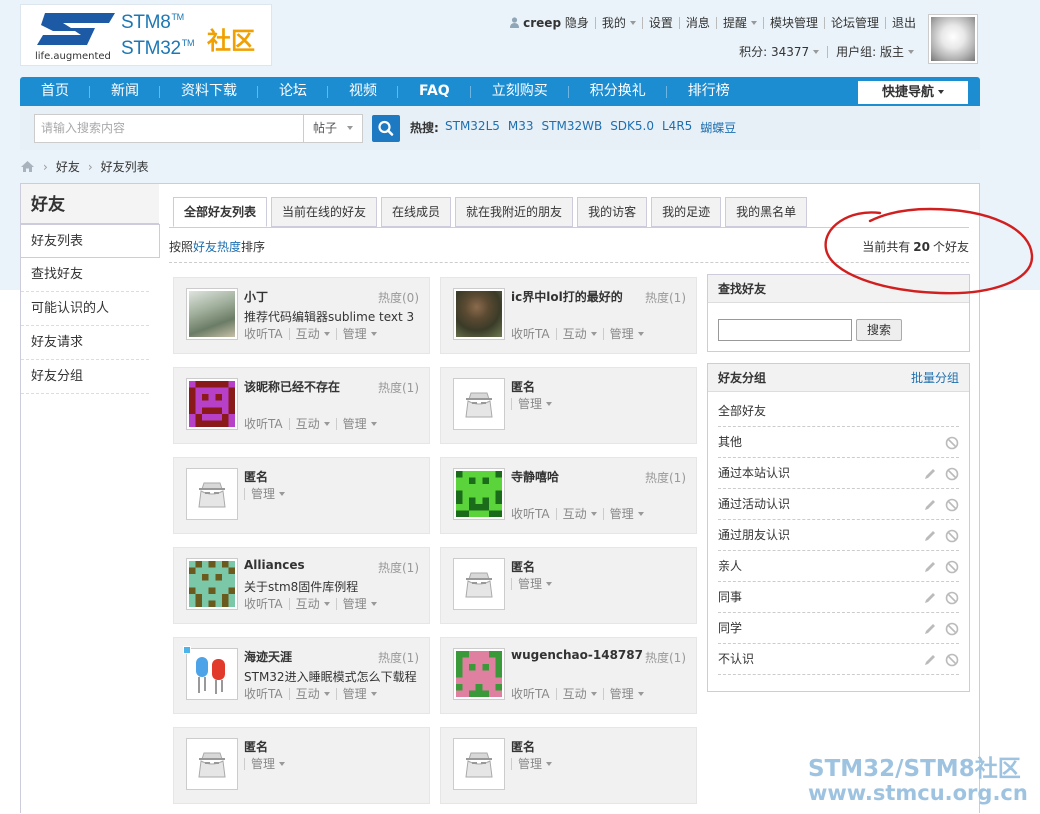 The width and height of the screenshot is (1040, 814). Describe the element at coordinates (85, 275) in the screenshot. I see `sidebar-item-find-friends: 查找好友` at that location.